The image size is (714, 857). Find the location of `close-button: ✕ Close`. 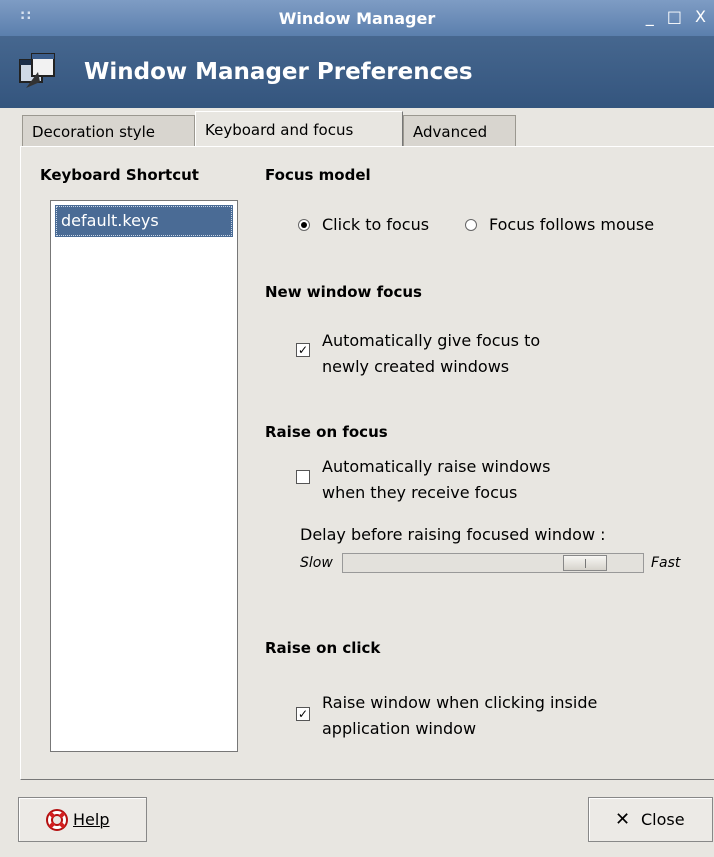

close-button: ✕ Close is located at coordinates (650, 819).